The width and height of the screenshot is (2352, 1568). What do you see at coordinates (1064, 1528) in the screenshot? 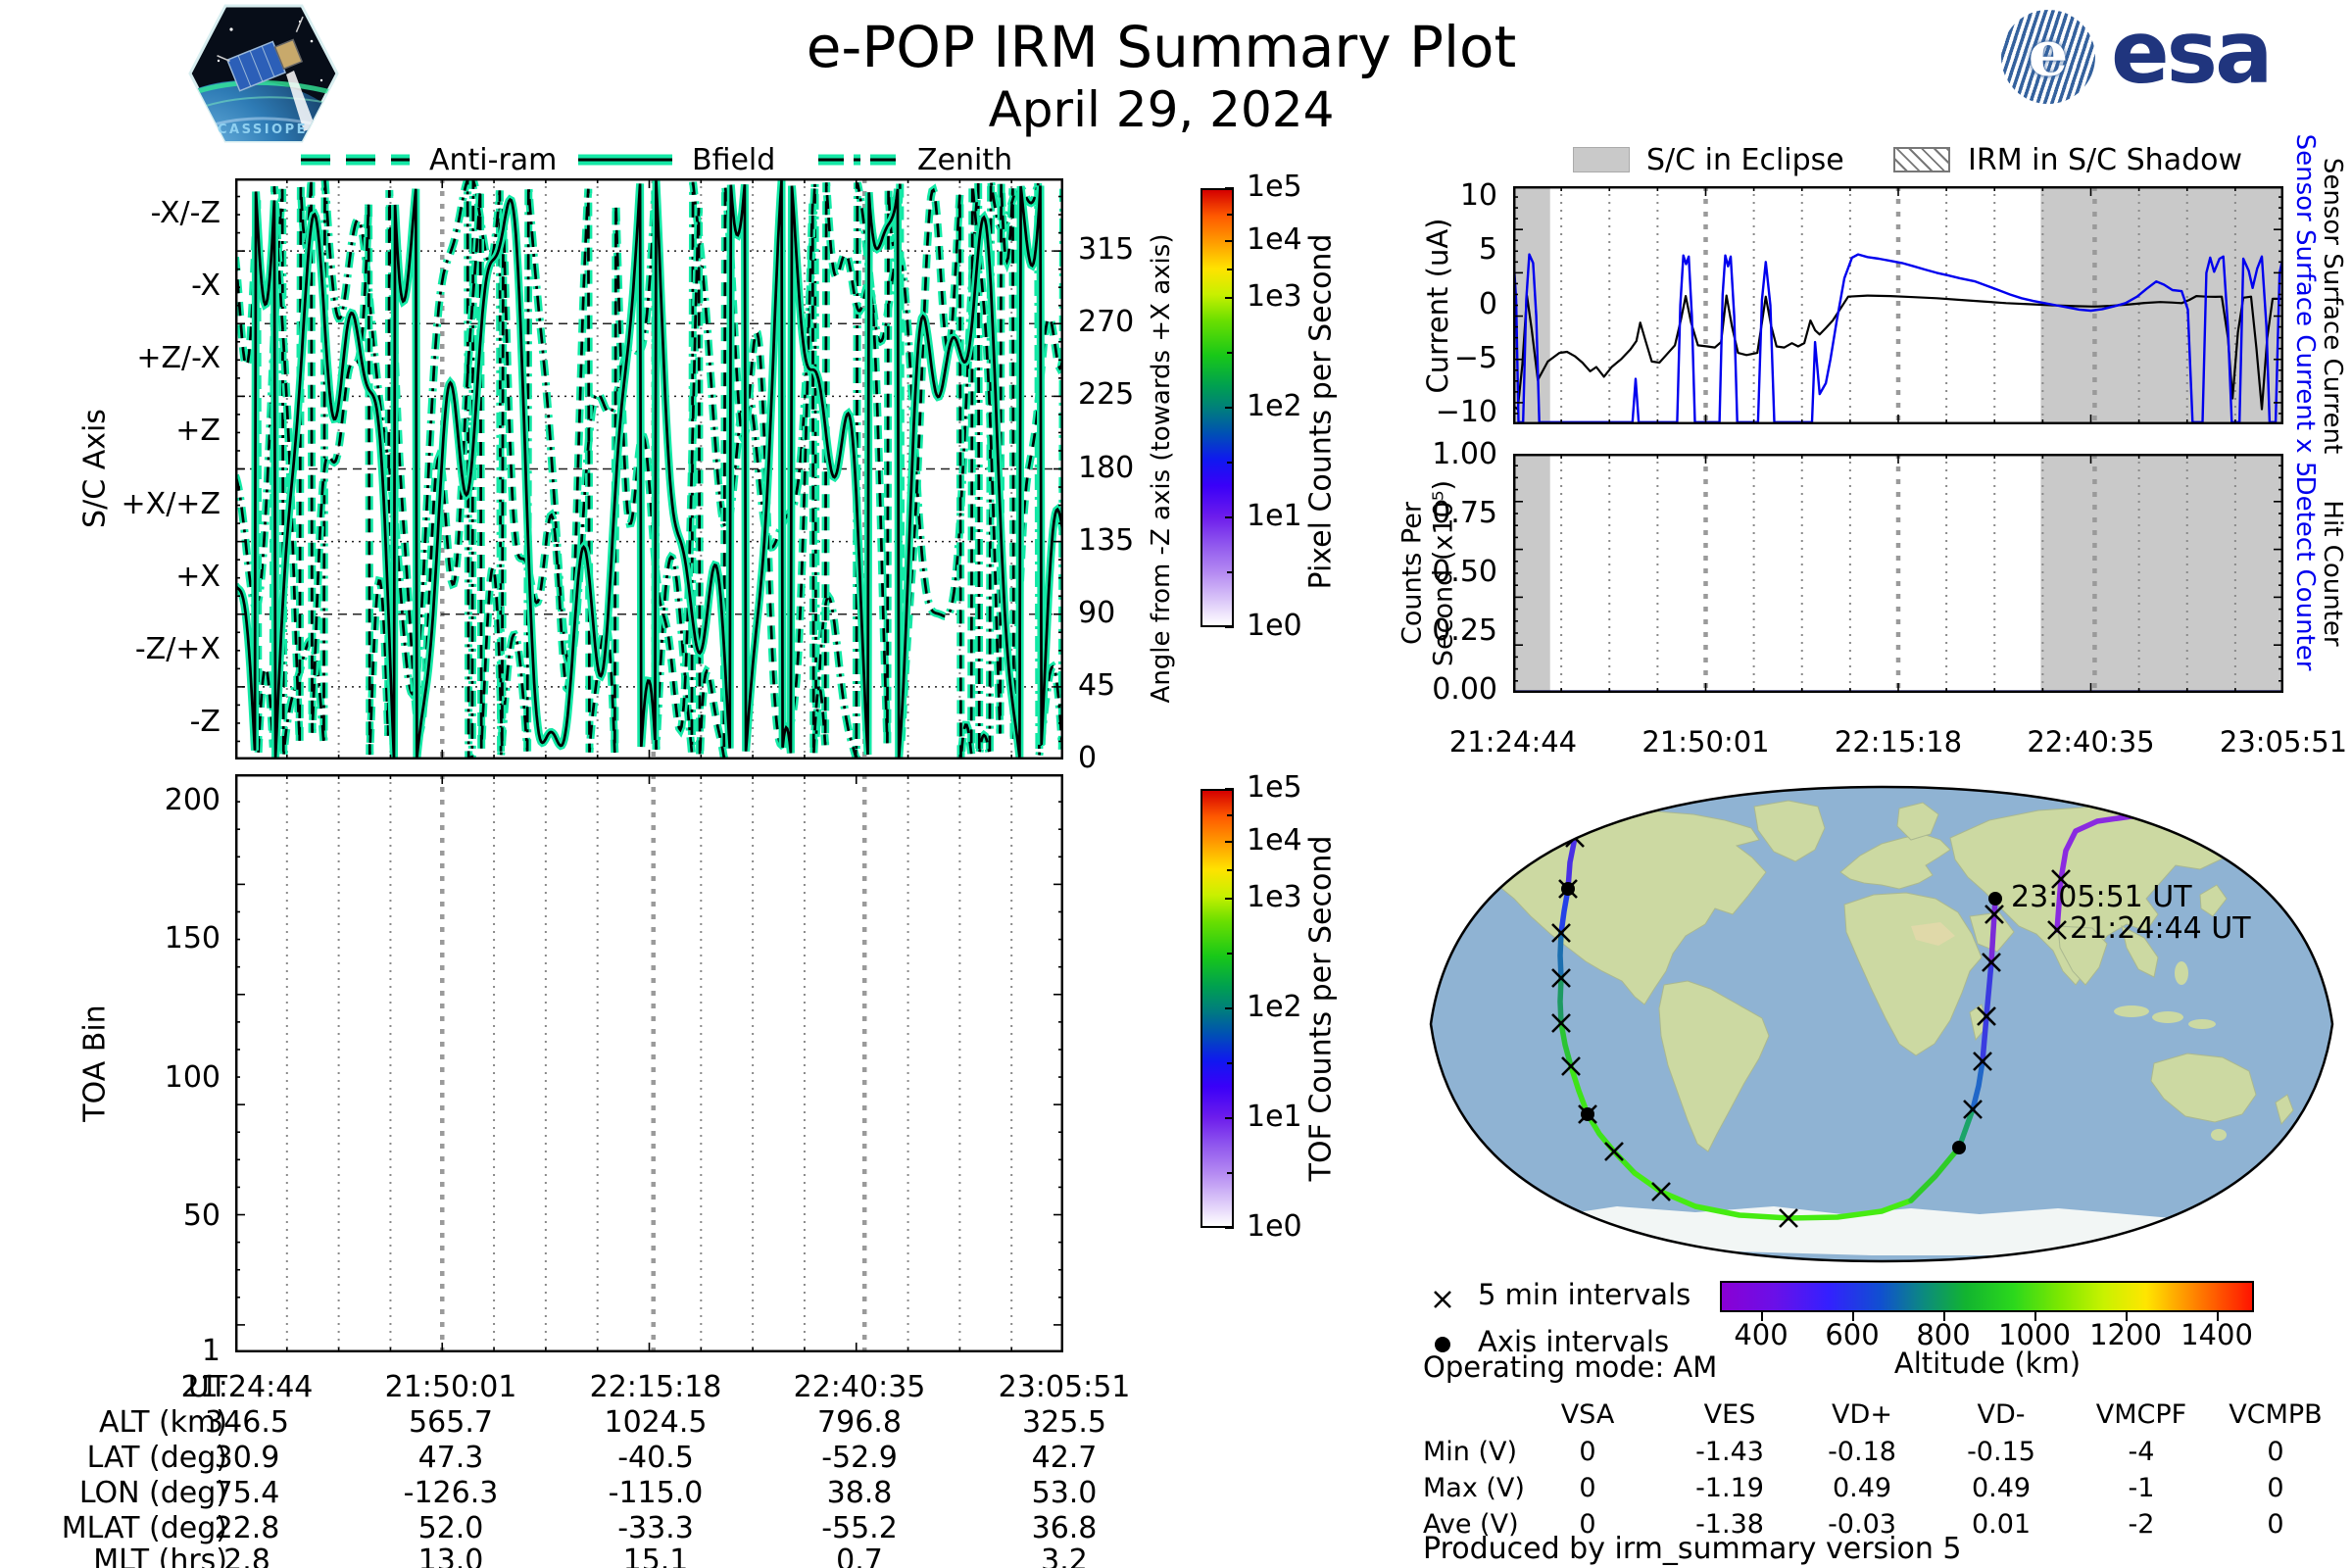
I see `ephemeris-cell: 36.8` at bounding box center [1064, 1528].